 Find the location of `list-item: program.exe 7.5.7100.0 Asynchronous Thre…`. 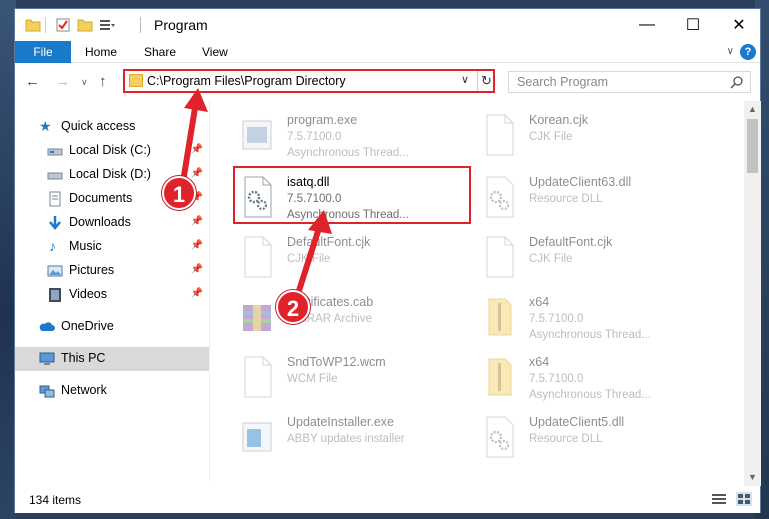

list-item: program.exe 7.5.7100.0 Asynchronous Thre… is located at coordinates (355, 137).